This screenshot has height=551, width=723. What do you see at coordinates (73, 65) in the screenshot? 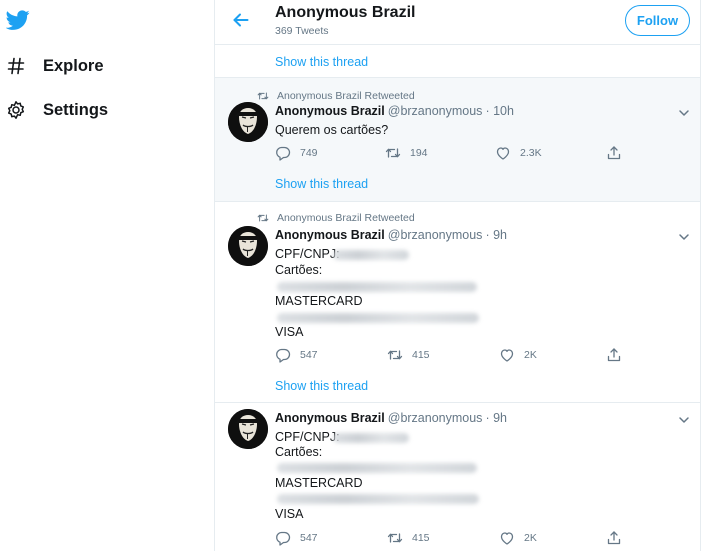
I see `nav-item-label: Explore` at bounding box center [73, 65].